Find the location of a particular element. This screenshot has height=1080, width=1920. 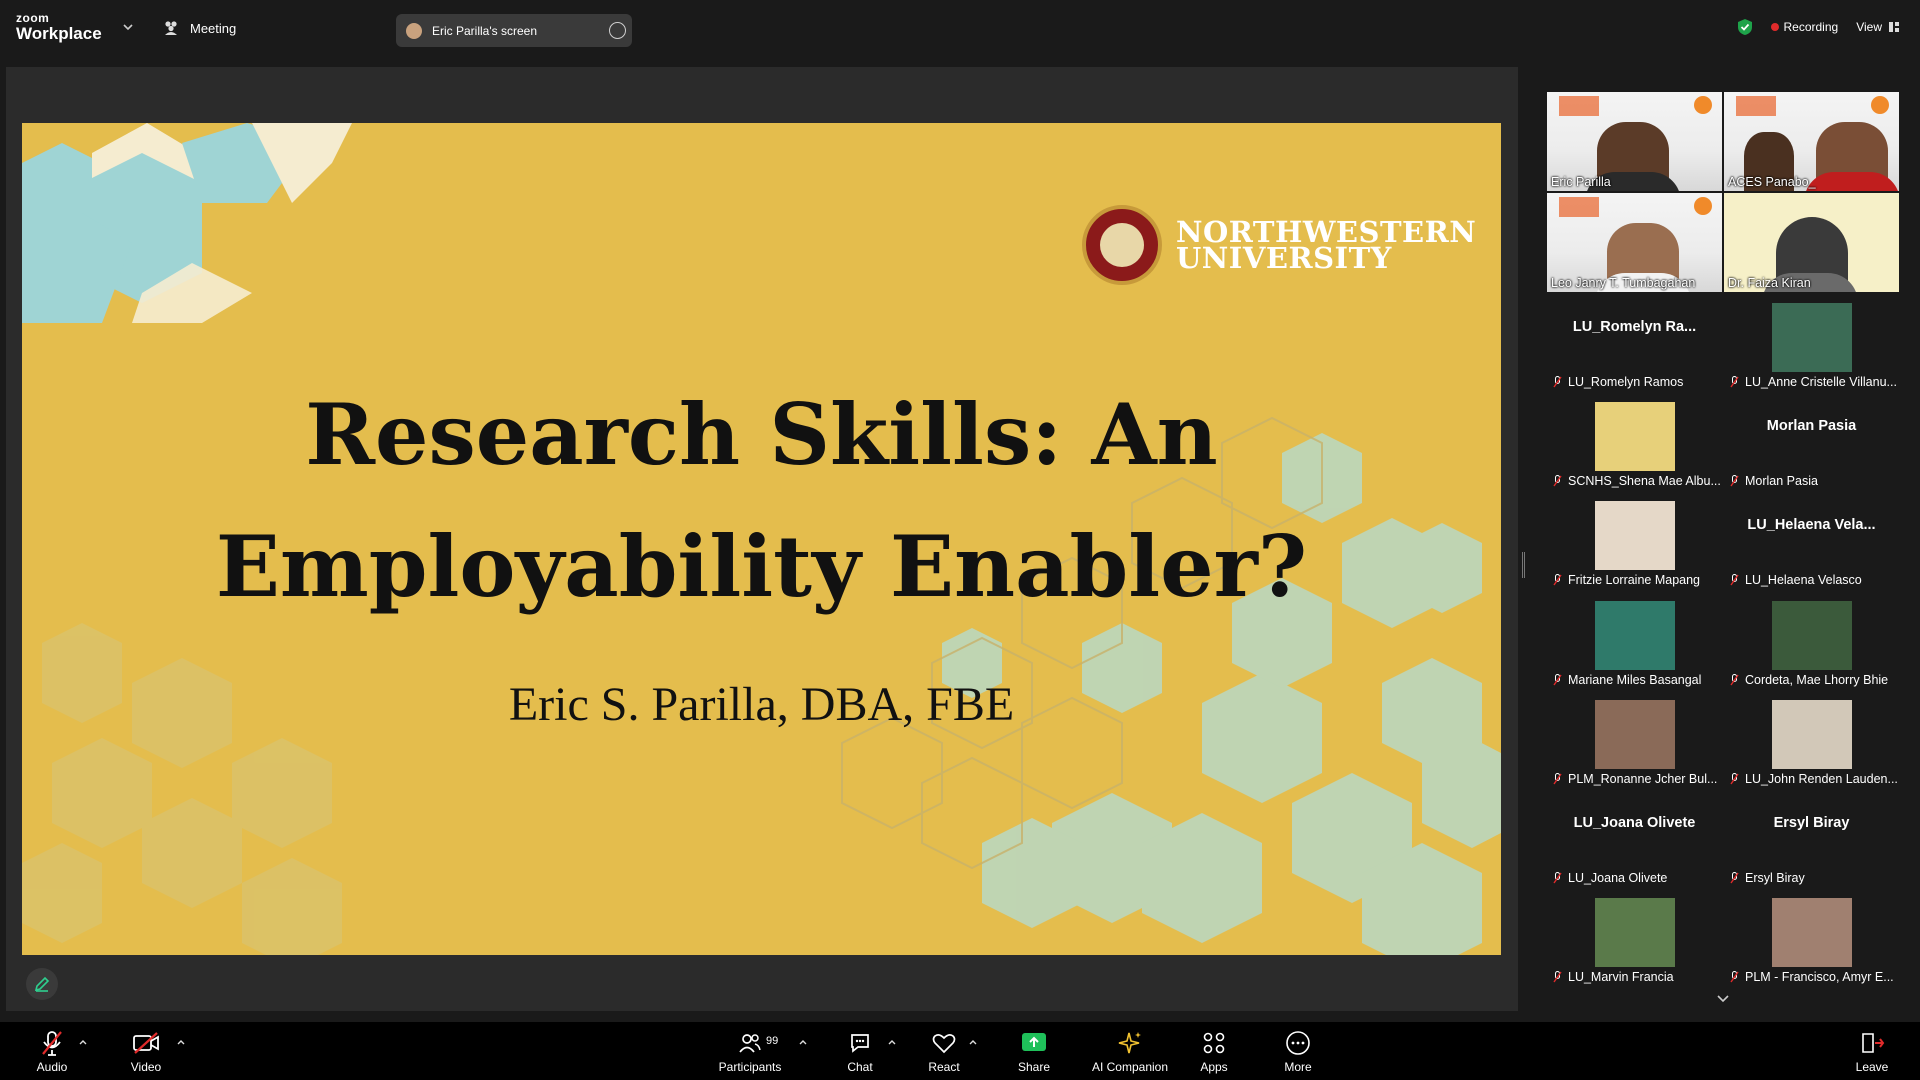

video-off-icon is located at coordinates (146, 1043).